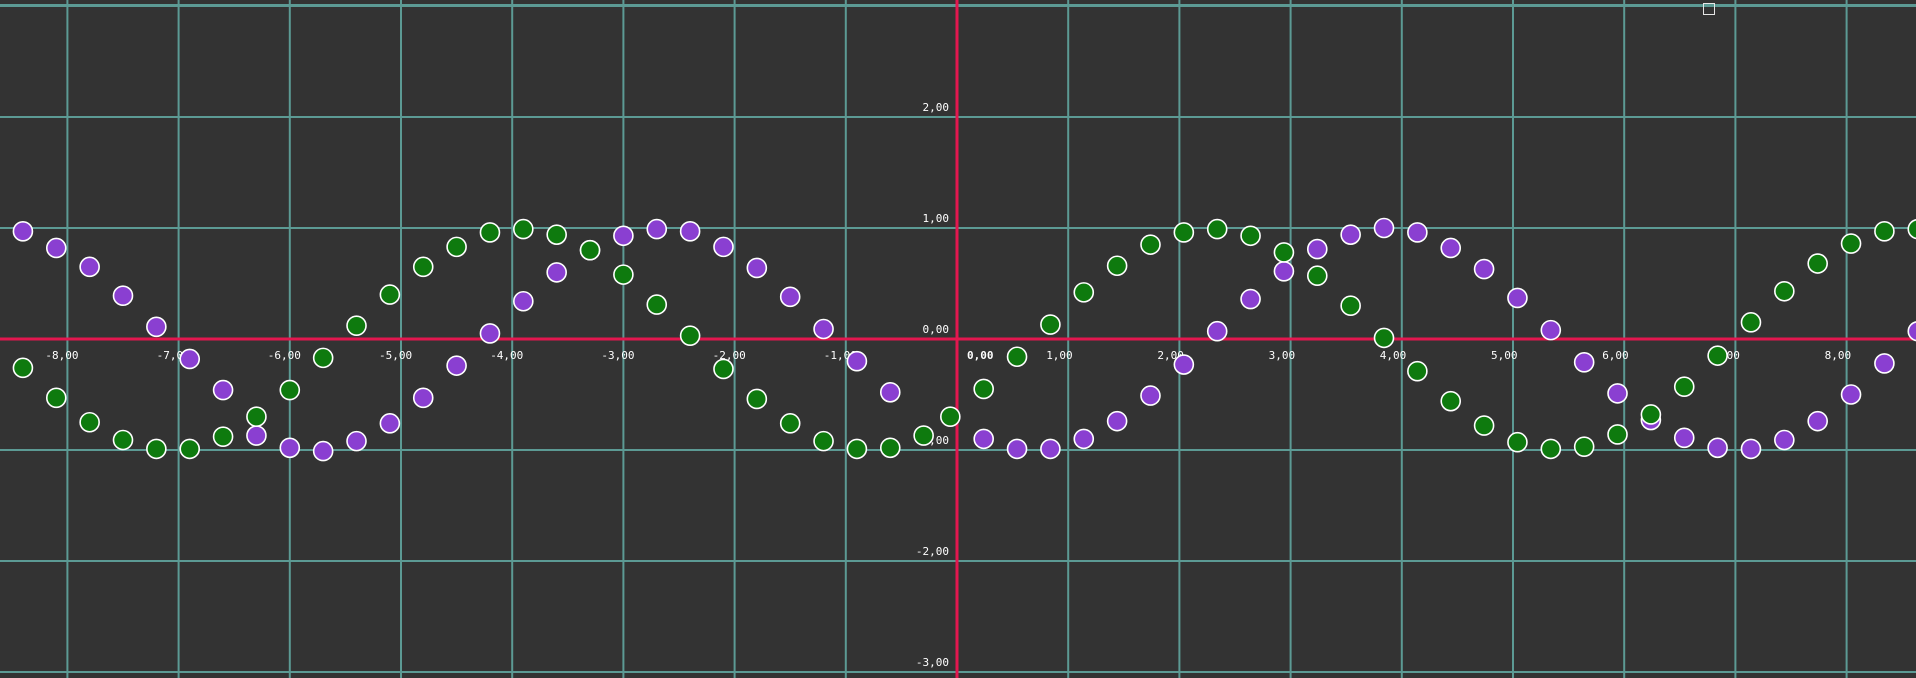  What do you see at coordinates (932, 551) in the screenshot?
I see `y-tick-label: -2,00` at bounding box center [932, 551].